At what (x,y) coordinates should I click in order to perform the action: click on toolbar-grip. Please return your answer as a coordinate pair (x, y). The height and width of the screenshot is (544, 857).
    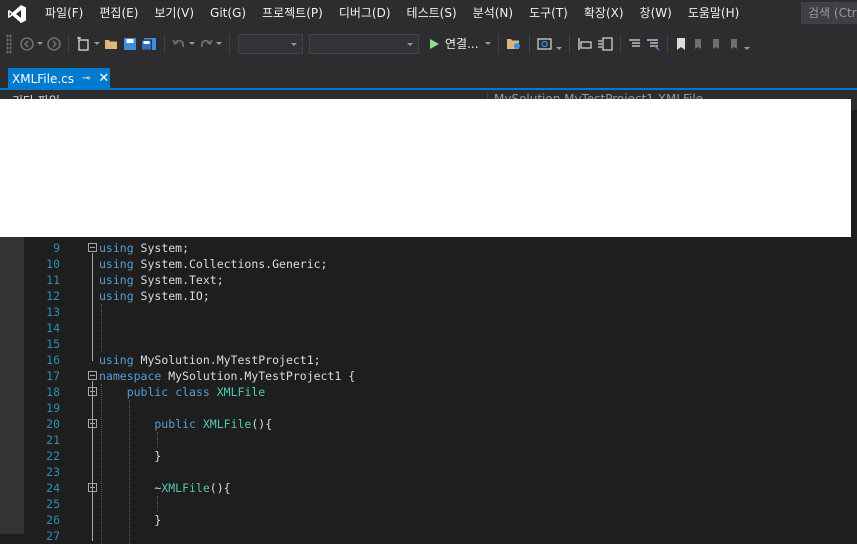
    Looking at the image, I should click on (9, 43).